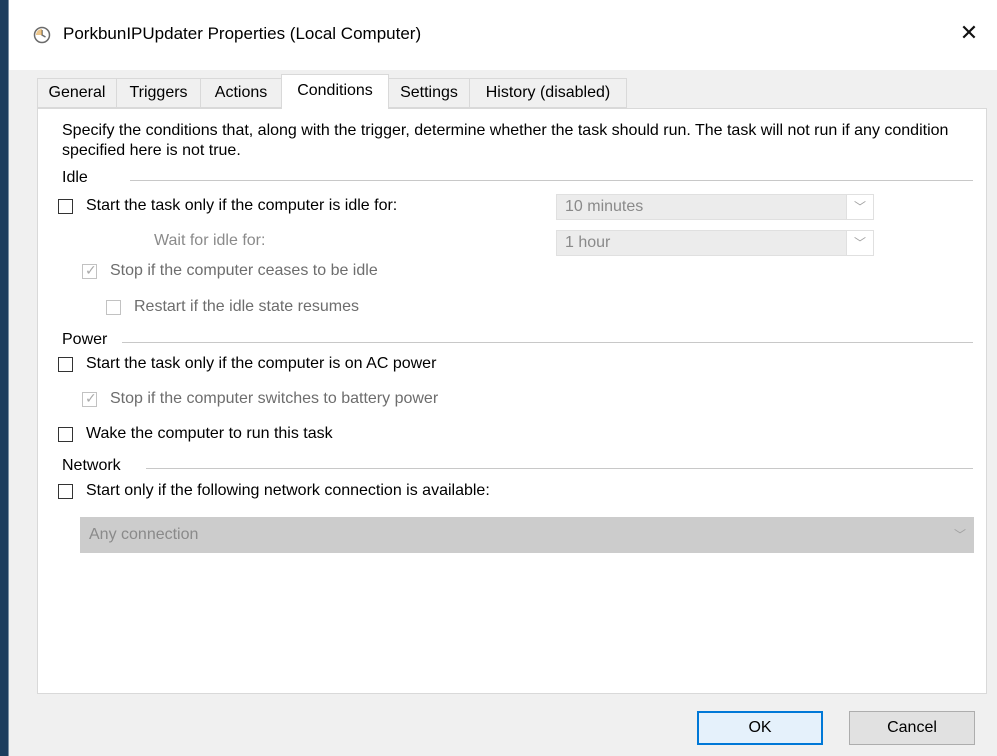 The image size is (997, 756). I want to click on power-group-label: Power, so click(85, 339).